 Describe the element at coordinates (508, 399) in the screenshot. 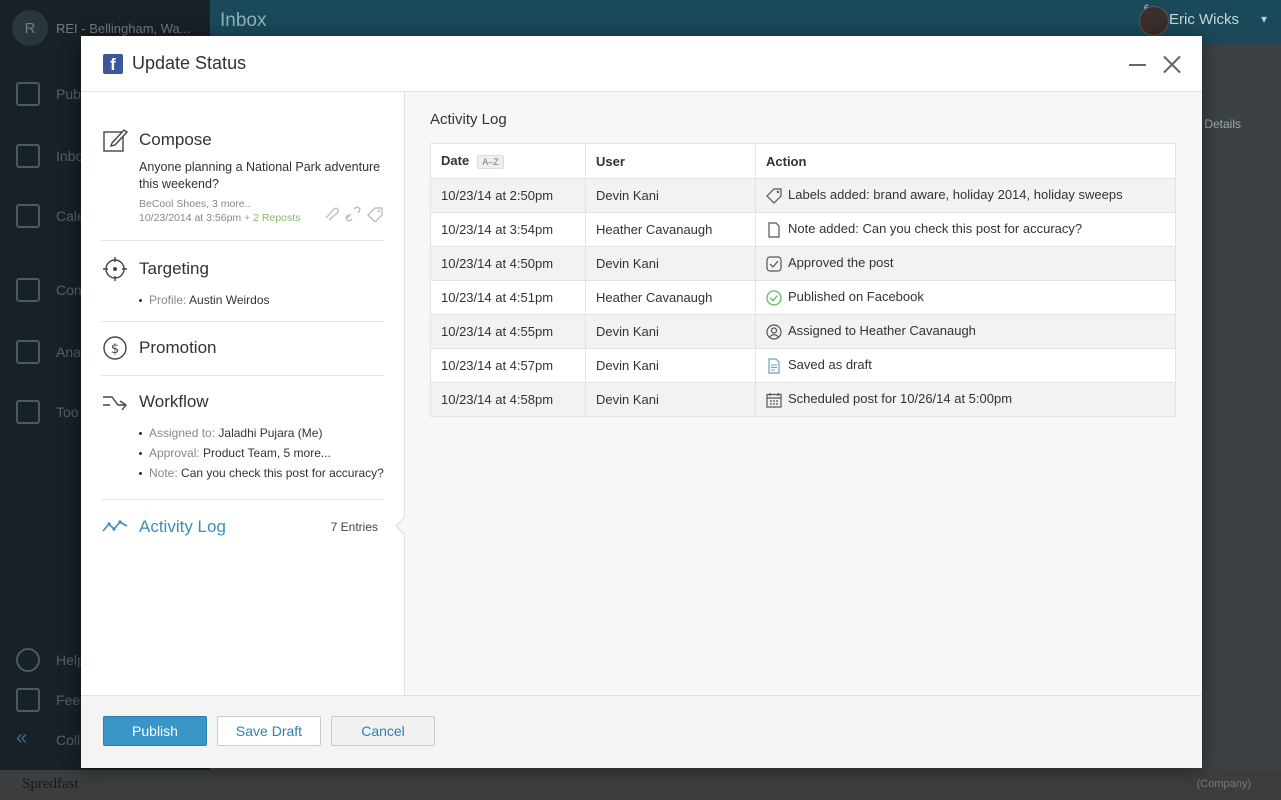

I see `row-date: 10/23/14 at 4:58pm` at that location.